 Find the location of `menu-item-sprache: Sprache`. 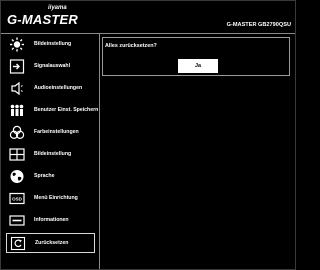

menu-item-sprache: Sprache is located at coordinates (50, 177).